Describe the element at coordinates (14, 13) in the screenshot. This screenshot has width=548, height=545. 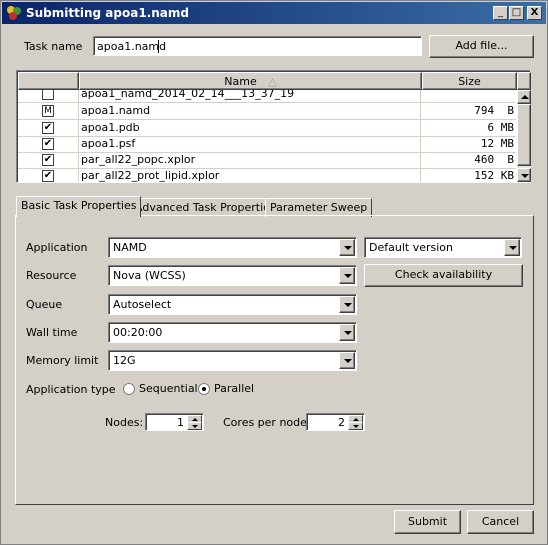
I see `app-logo-icon` at that location.